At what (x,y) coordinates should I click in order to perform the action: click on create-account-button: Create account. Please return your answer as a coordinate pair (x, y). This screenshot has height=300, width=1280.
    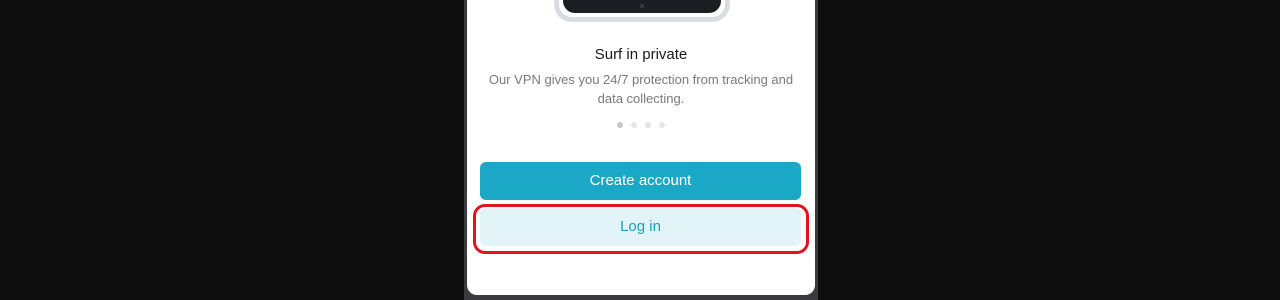
    Looking at the image, I should click on (640, 181).